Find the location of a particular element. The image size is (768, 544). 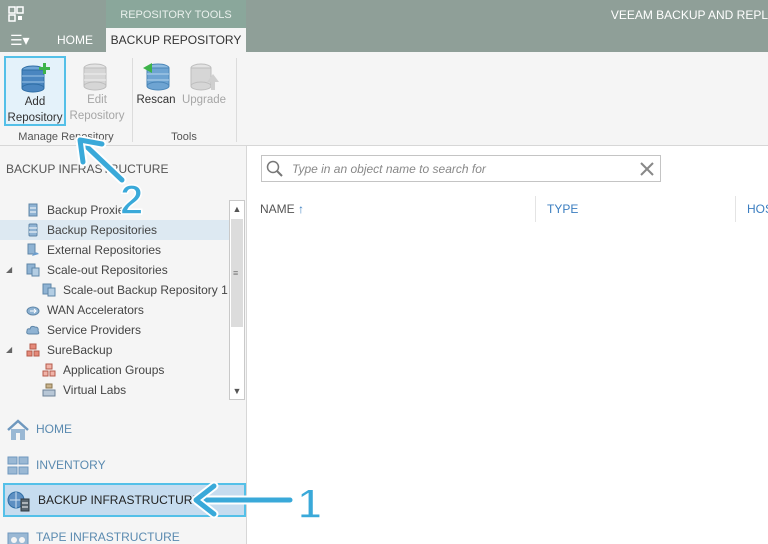

tree-item-backup-repositories: Backup Repositories is located at coordinates (115, 230).